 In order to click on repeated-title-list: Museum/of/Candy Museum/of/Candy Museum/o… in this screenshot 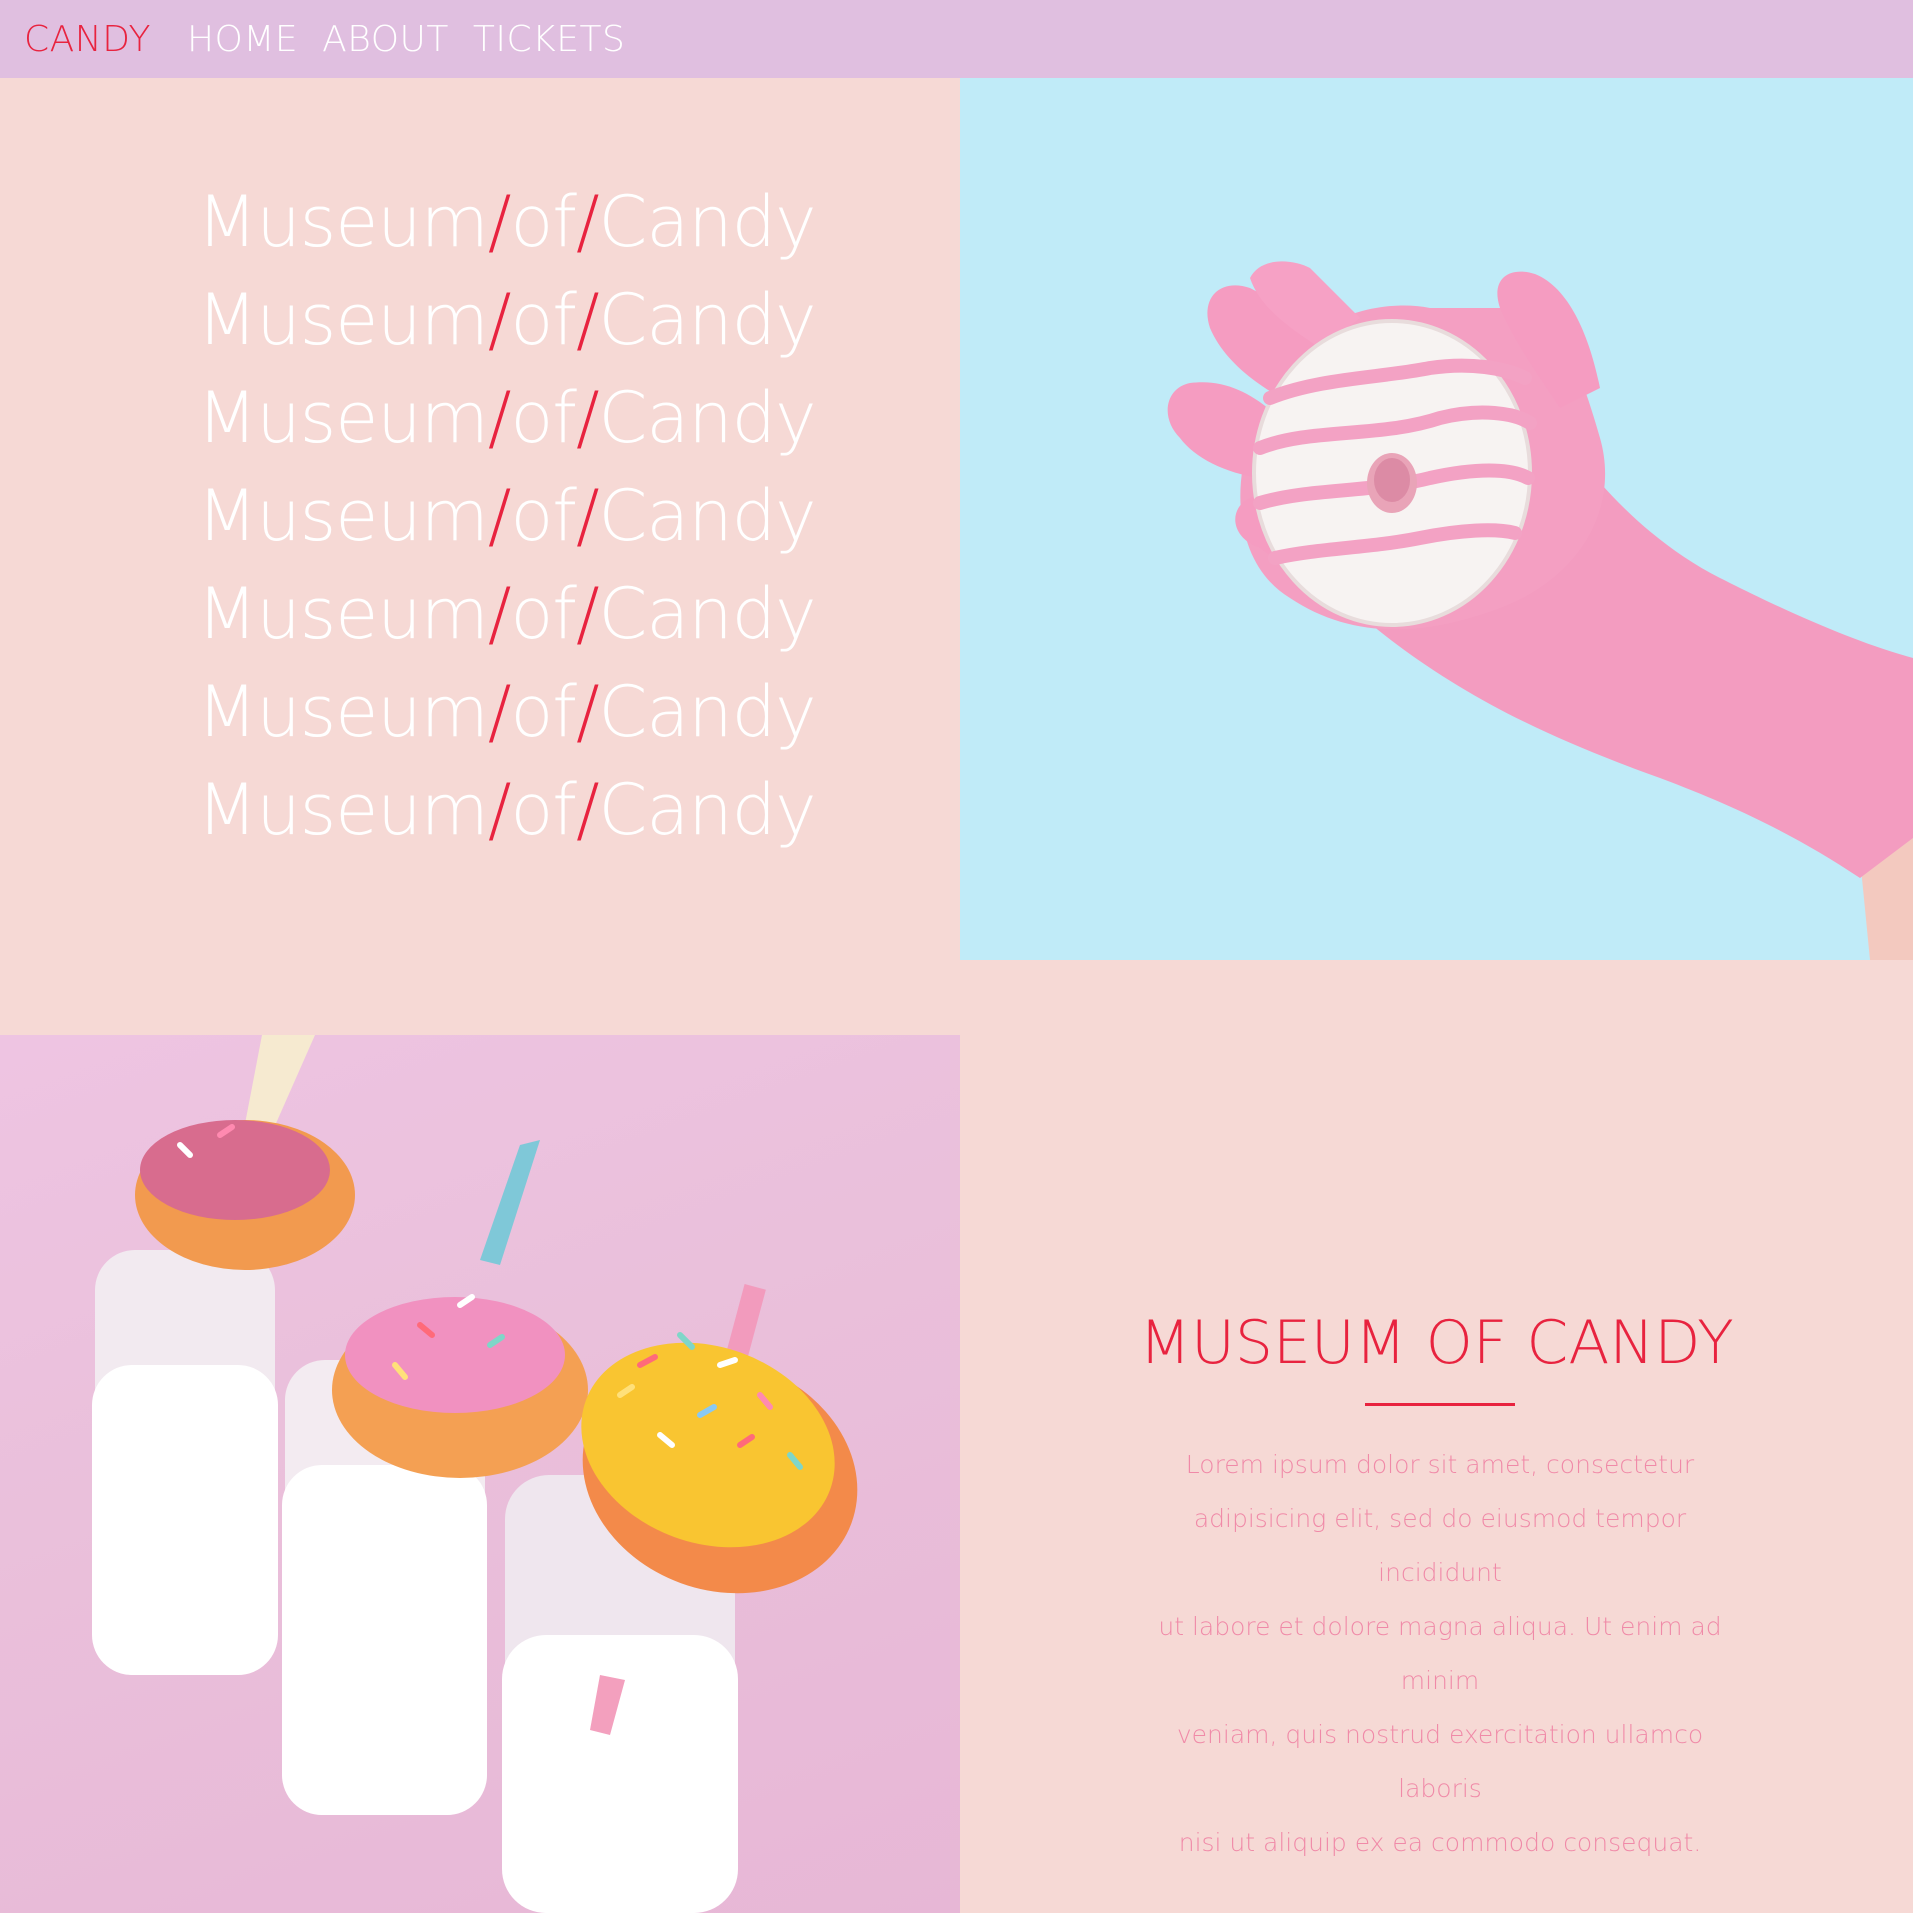, I will do `click(507, 516)`.